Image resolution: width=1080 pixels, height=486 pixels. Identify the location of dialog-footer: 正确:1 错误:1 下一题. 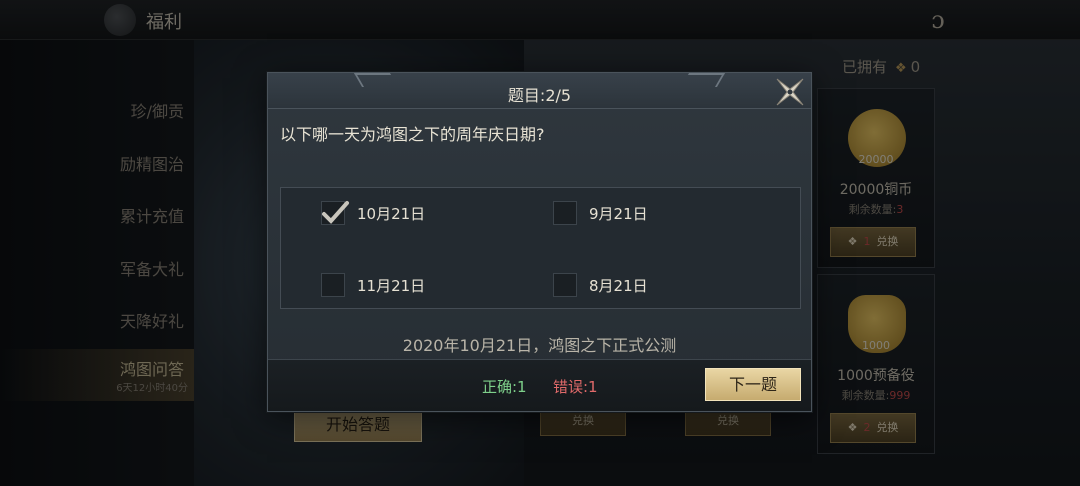
(539, 385).